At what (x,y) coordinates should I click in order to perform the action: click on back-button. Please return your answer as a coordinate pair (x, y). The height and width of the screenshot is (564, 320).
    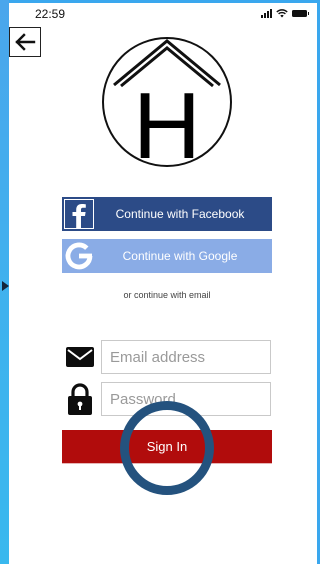
    Looking at the image, I should click on (25, 42).